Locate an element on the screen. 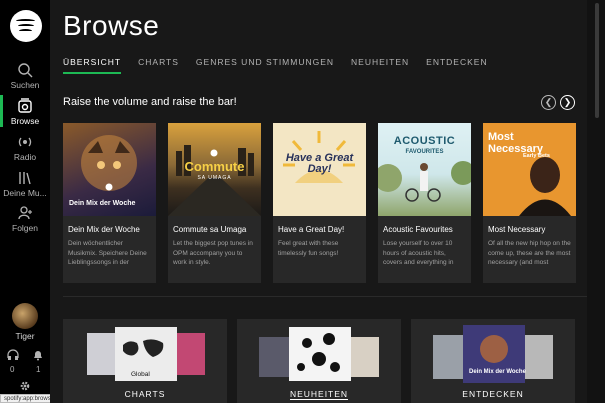 The height and width of the screenshot is (403, 605). page-title: Browse is located at coordinates (111, 25).